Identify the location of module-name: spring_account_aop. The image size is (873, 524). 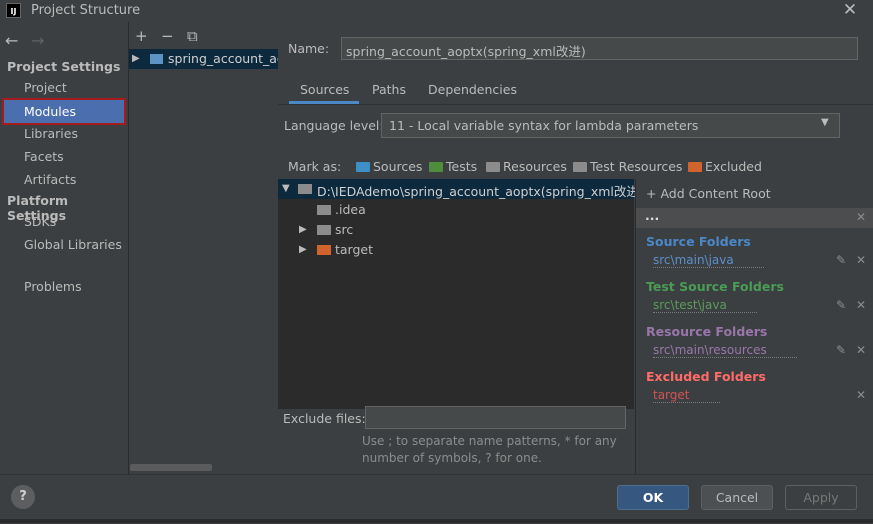
(230, 58).